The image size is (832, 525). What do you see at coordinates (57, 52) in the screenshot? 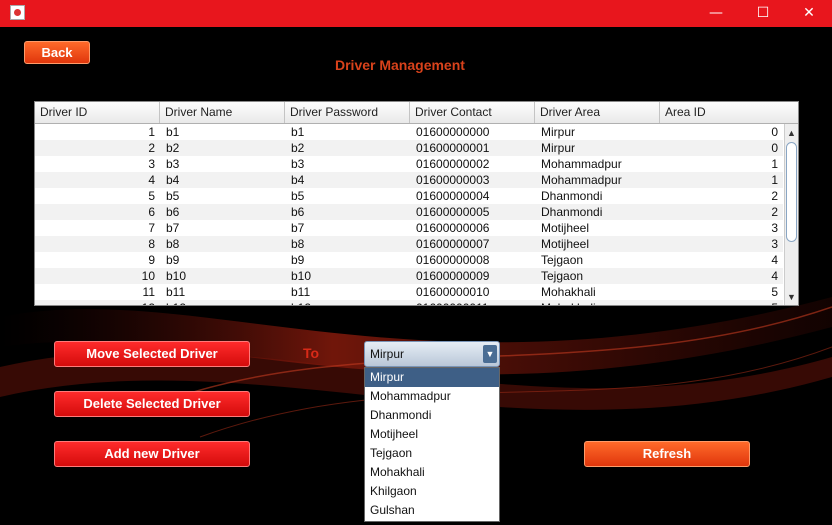
I see `back-button: Back` at bounding box center [57, 52].